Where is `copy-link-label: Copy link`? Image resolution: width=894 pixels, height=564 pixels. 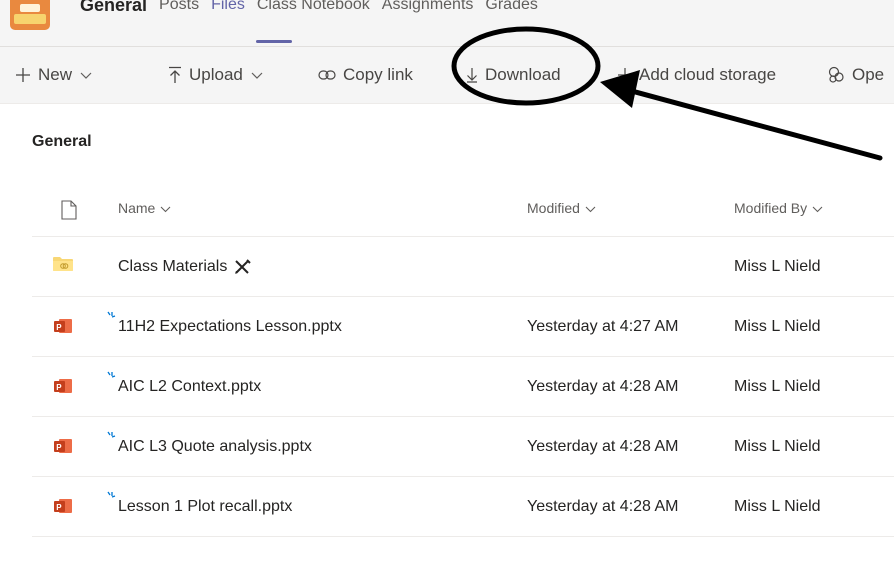
copy-link-label: Copy link is located at coordinates (378, 74).